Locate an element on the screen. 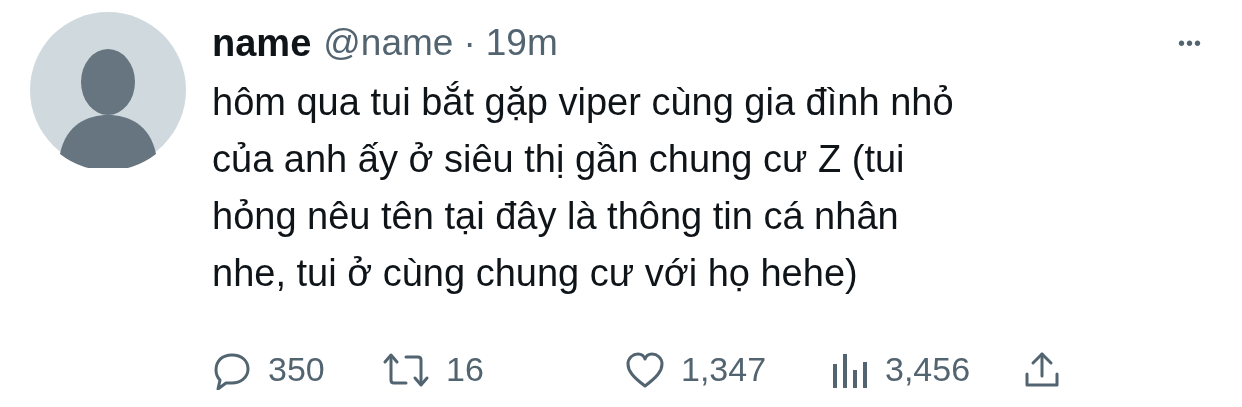 This screenshot has height=407, width=1242. more-button: ••• is located at coordinates (1190, 43).